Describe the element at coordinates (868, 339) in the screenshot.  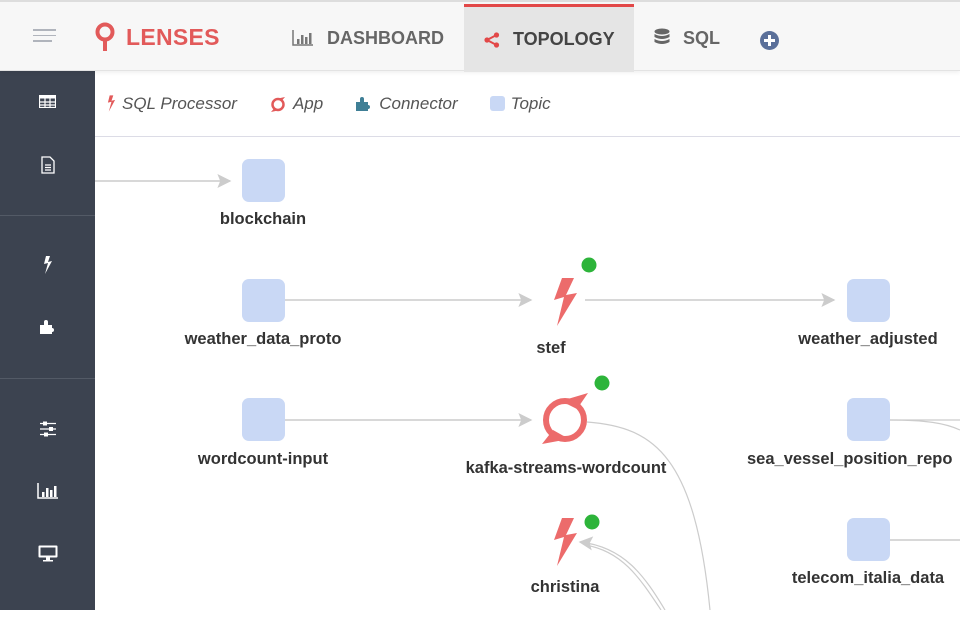
I see `node-label-weather-adjusted: weather_adjusted` at that location.